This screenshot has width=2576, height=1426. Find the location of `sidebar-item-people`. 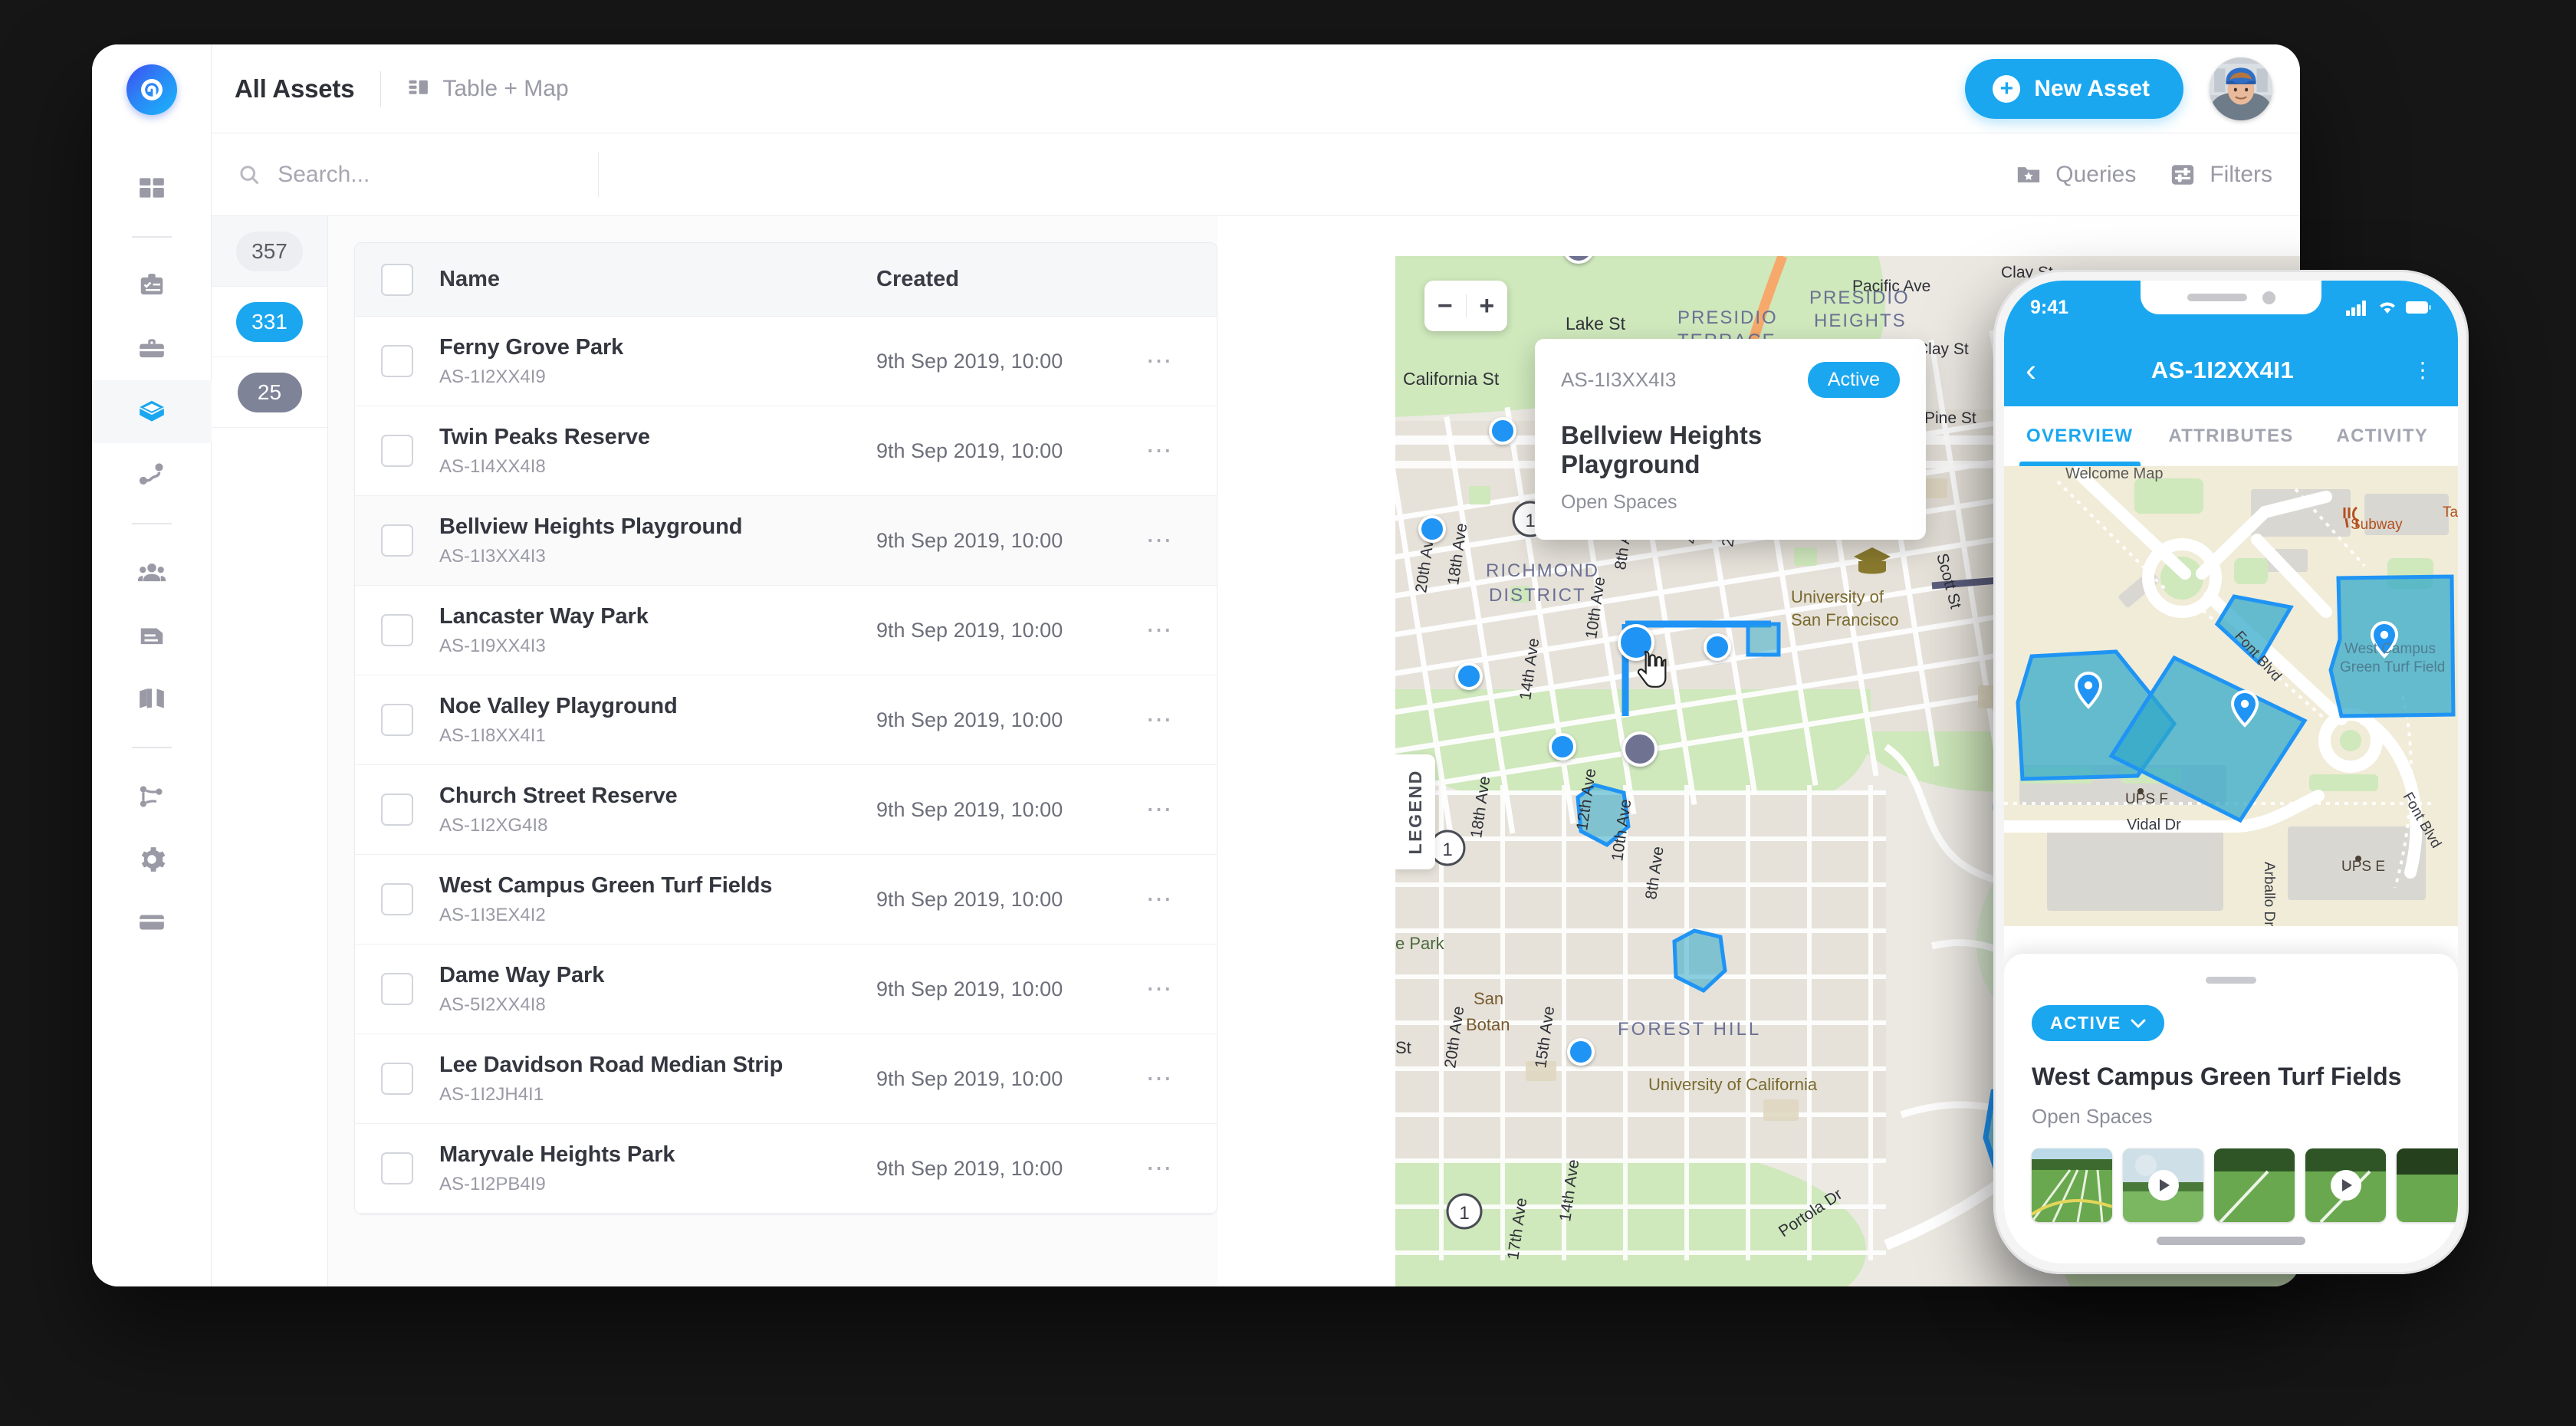

sidebar-item-people is located at coordinates (152, 572).